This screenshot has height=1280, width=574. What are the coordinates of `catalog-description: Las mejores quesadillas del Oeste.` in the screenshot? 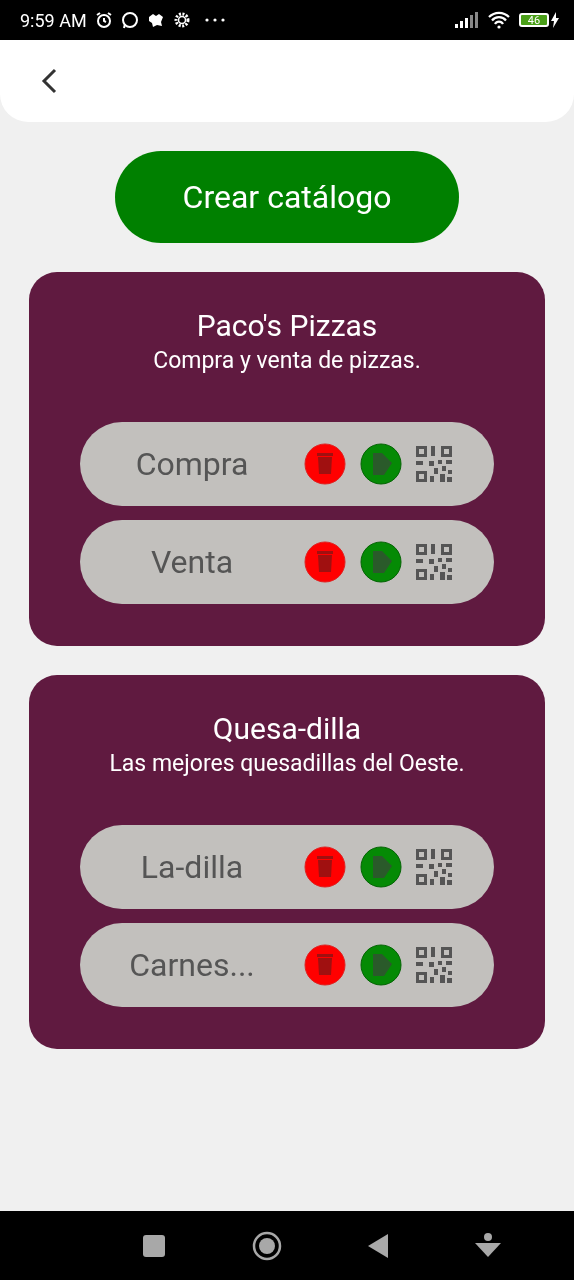 It's located at (287, 764).